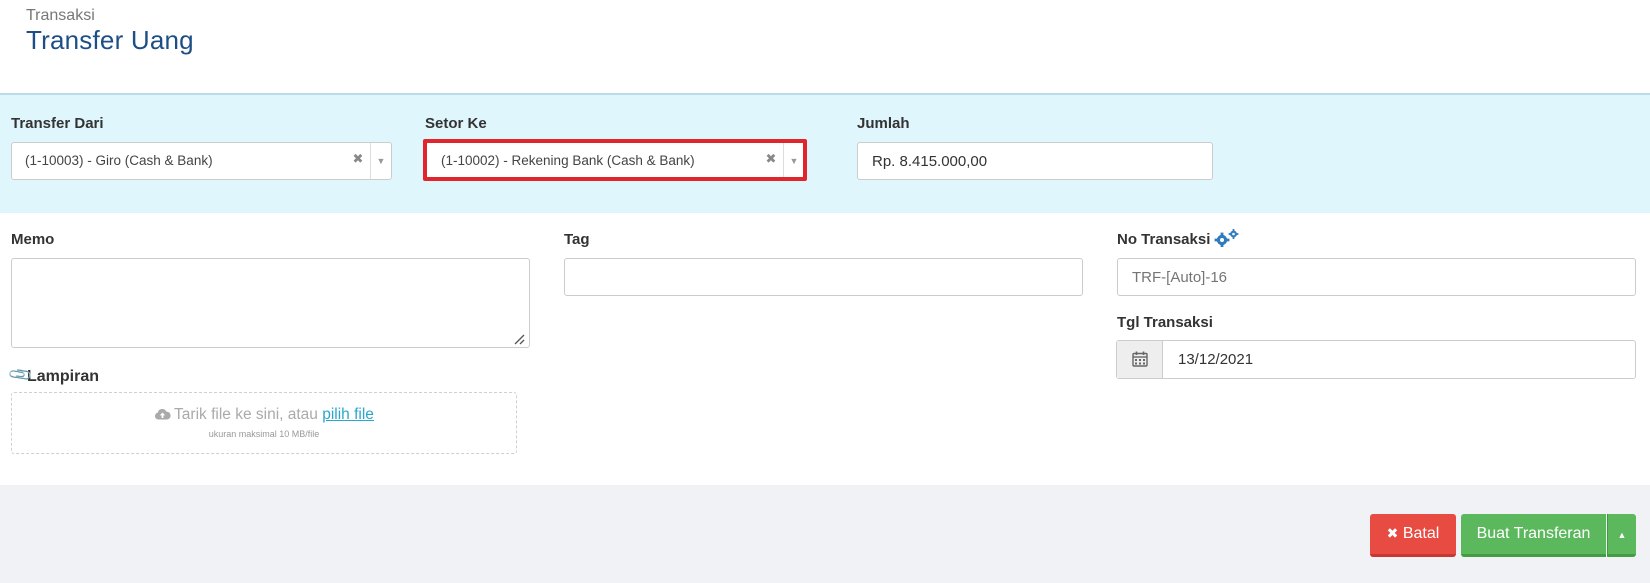  Describe the element at coordinates (63, 376) in the screenshot. I see `attachment-label: Lampiran` at that location.